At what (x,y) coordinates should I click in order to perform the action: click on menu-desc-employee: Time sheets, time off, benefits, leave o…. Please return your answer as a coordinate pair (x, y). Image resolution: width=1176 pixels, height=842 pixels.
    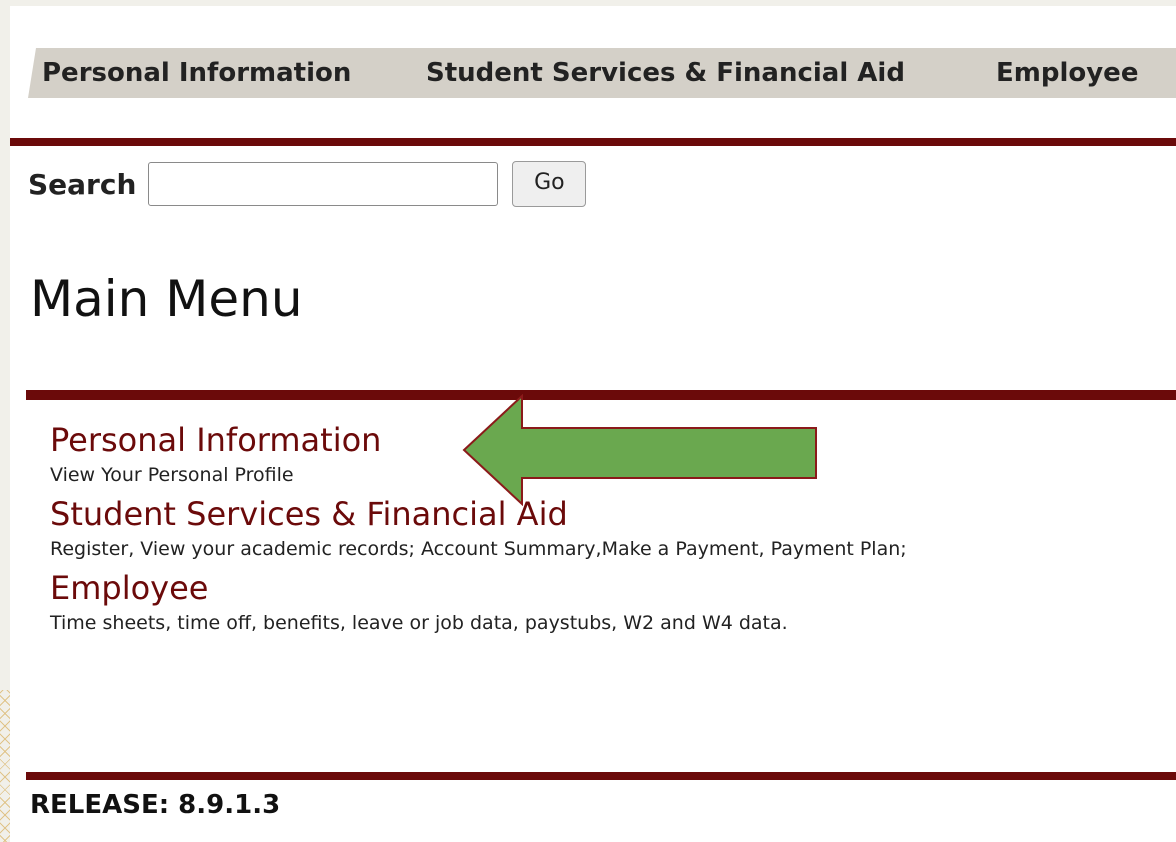
    Looking at the image, I should click on (419, 623).